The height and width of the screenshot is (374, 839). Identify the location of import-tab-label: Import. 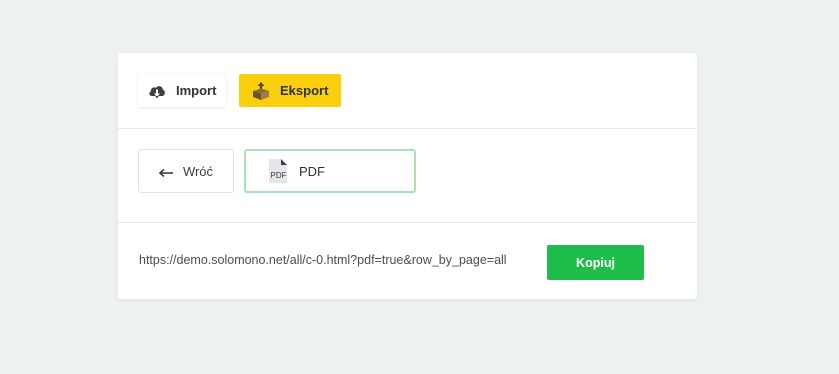
(196, 90).